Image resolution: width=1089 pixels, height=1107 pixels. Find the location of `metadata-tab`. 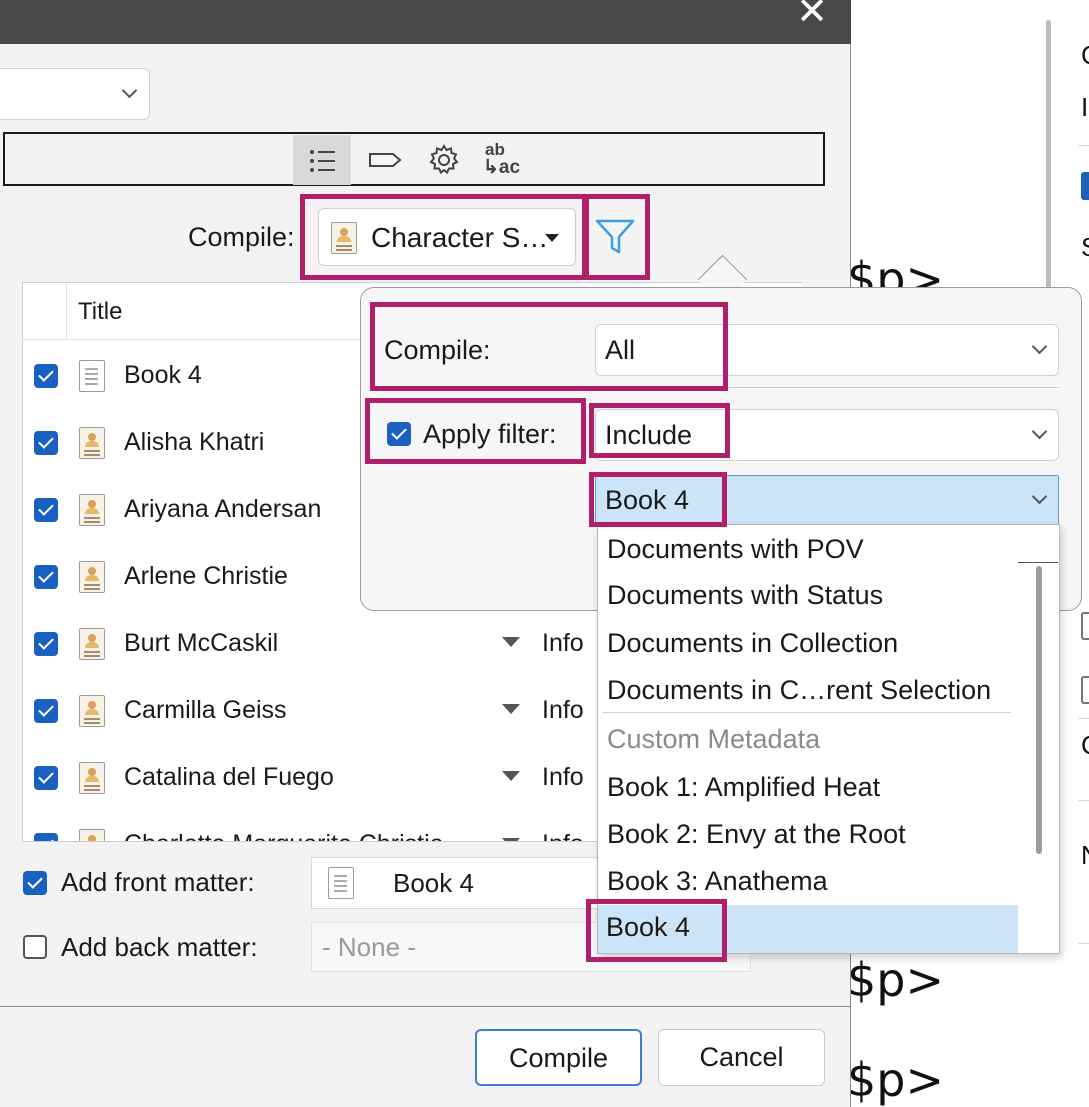

metadata-tab is located at coordinates (384, 160).